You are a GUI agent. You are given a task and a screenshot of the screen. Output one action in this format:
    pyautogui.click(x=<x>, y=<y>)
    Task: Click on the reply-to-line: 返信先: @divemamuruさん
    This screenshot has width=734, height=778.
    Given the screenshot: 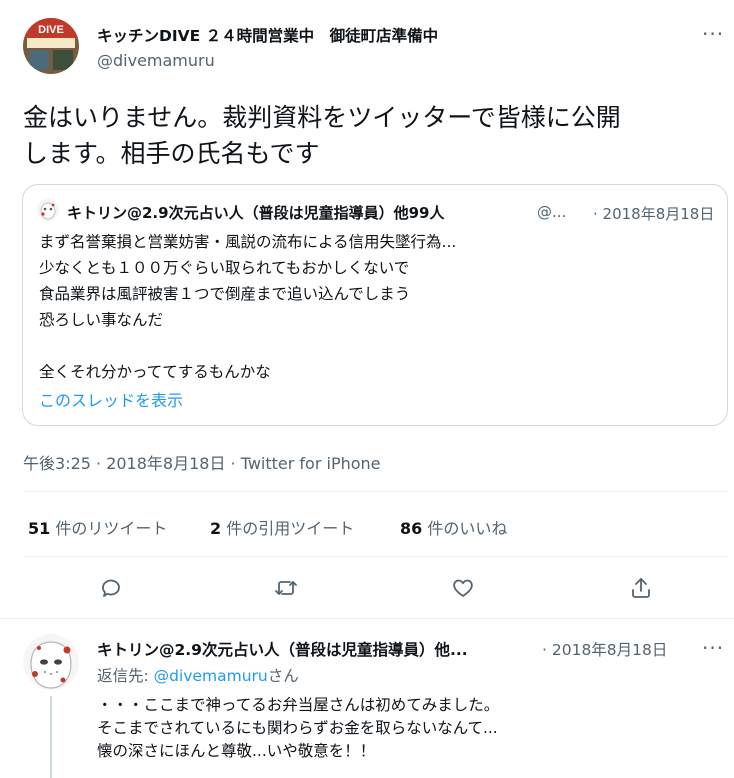 What is the action you would take?
    pyautogui.click(x=198, y=675)
    